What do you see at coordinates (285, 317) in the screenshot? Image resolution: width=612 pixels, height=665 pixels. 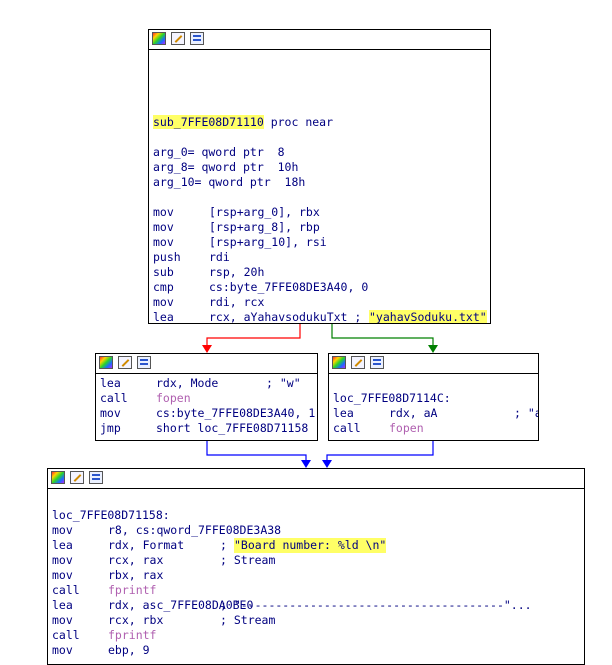 I see `operand: rcx, aYahavsodukuTxt ;` at bounding box center [285, 317].